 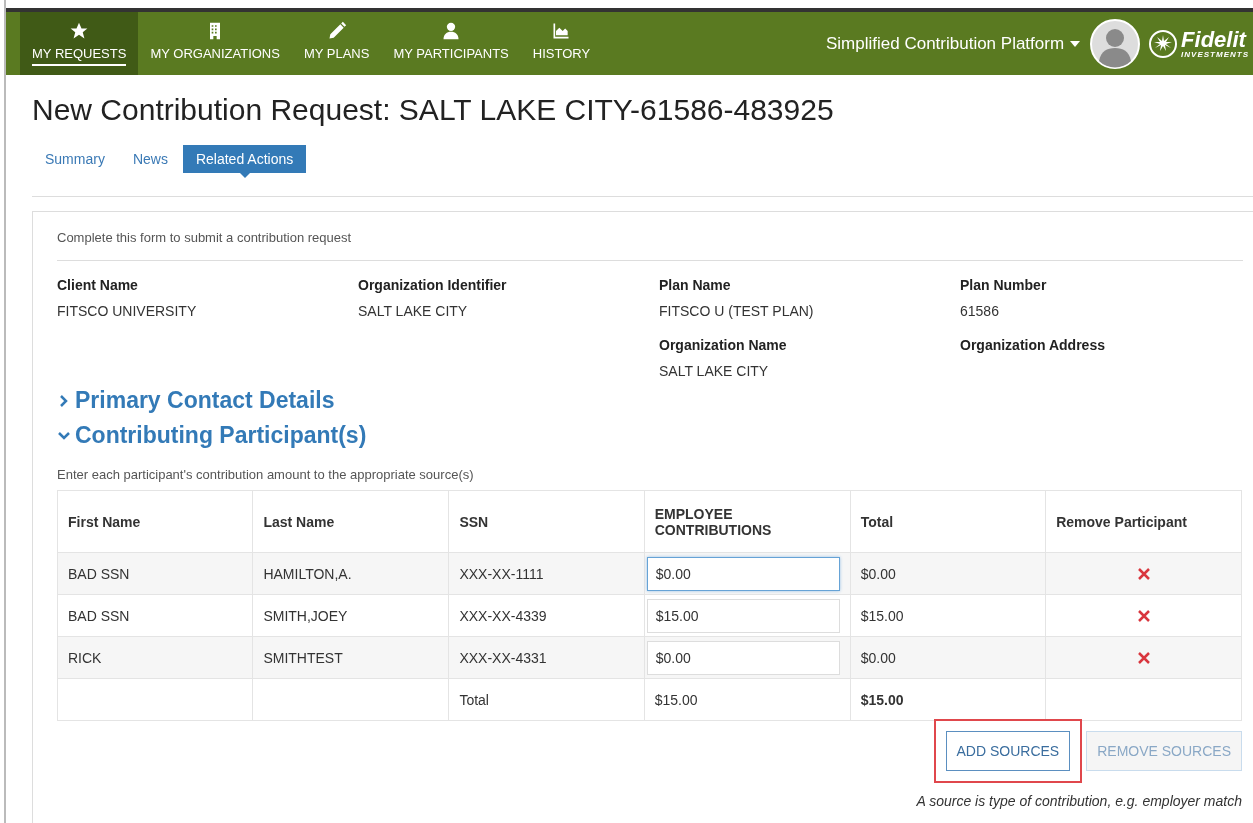 What do you see at coordinates (155, 521) in the screenshot?
I see `column-header: First Name` at bounding box center [155, 521].